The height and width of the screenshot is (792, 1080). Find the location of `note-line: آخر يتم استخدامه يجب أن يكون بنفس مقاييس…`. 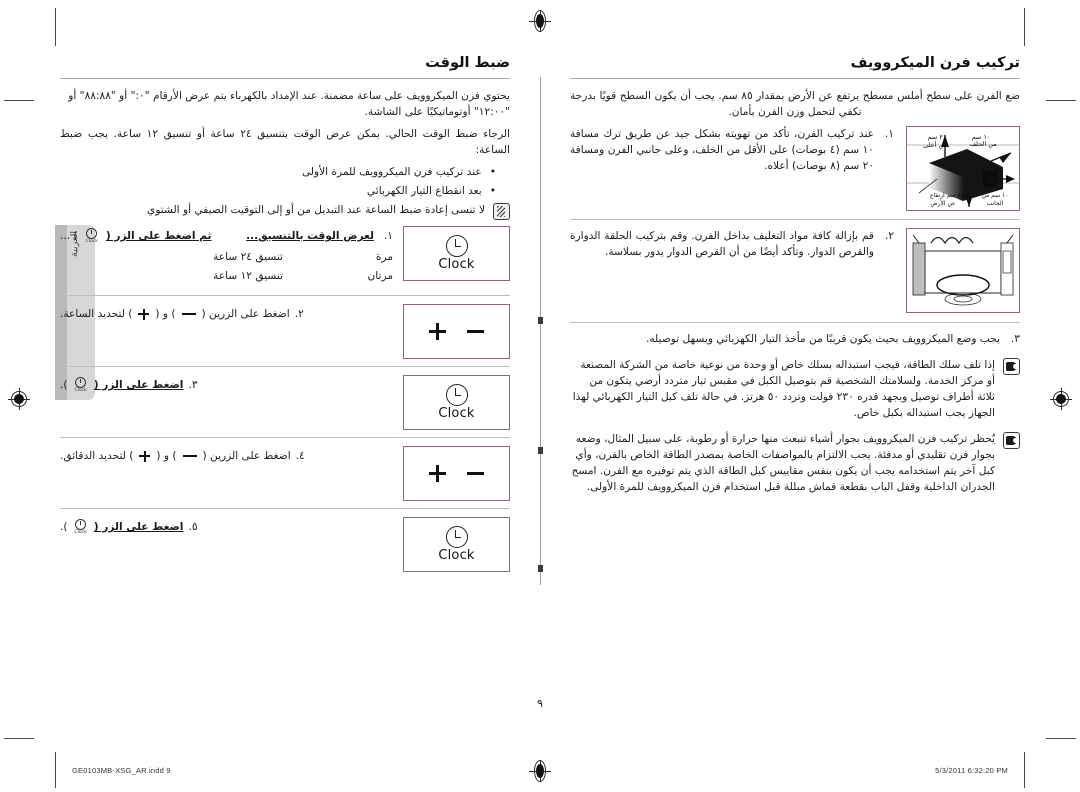

note-line: آخر يتم استخدامه يجب أن يكون بنفس مقاييس… is located at coordinates (773, 471).